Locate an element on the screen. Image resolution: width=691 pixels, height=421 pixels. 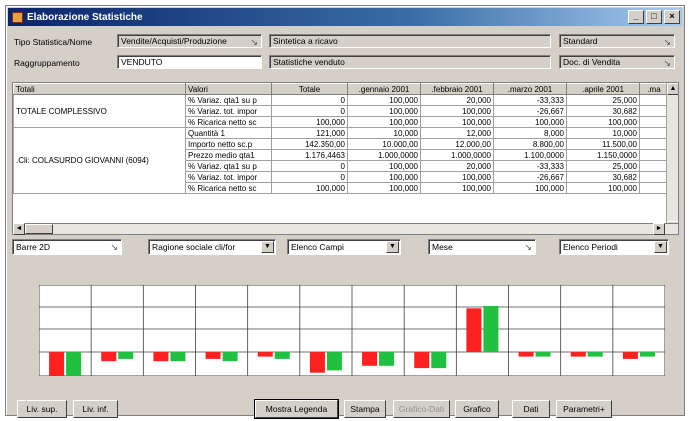
tipo-label: Tipo Statistica/Nome is located at coordinates (53, 42).